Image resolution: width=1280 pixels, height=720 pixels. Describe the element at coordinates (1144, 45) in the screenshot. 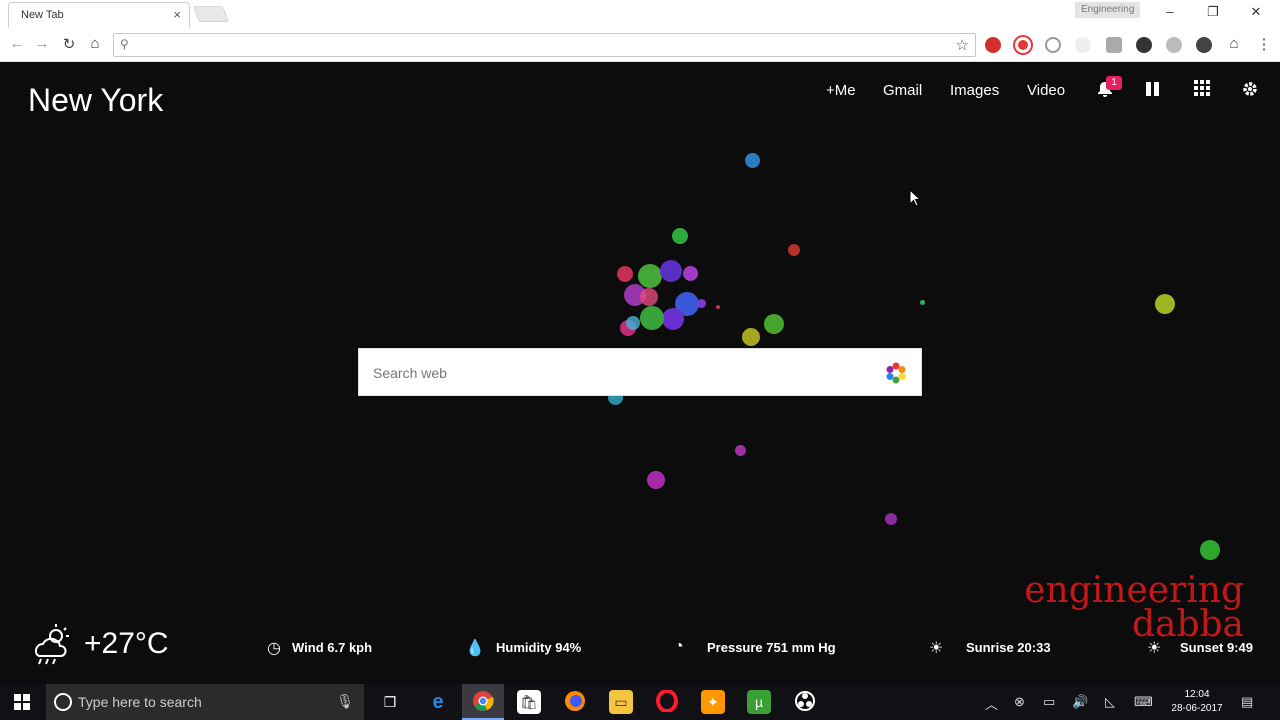

I see `speed-icon` at that location.